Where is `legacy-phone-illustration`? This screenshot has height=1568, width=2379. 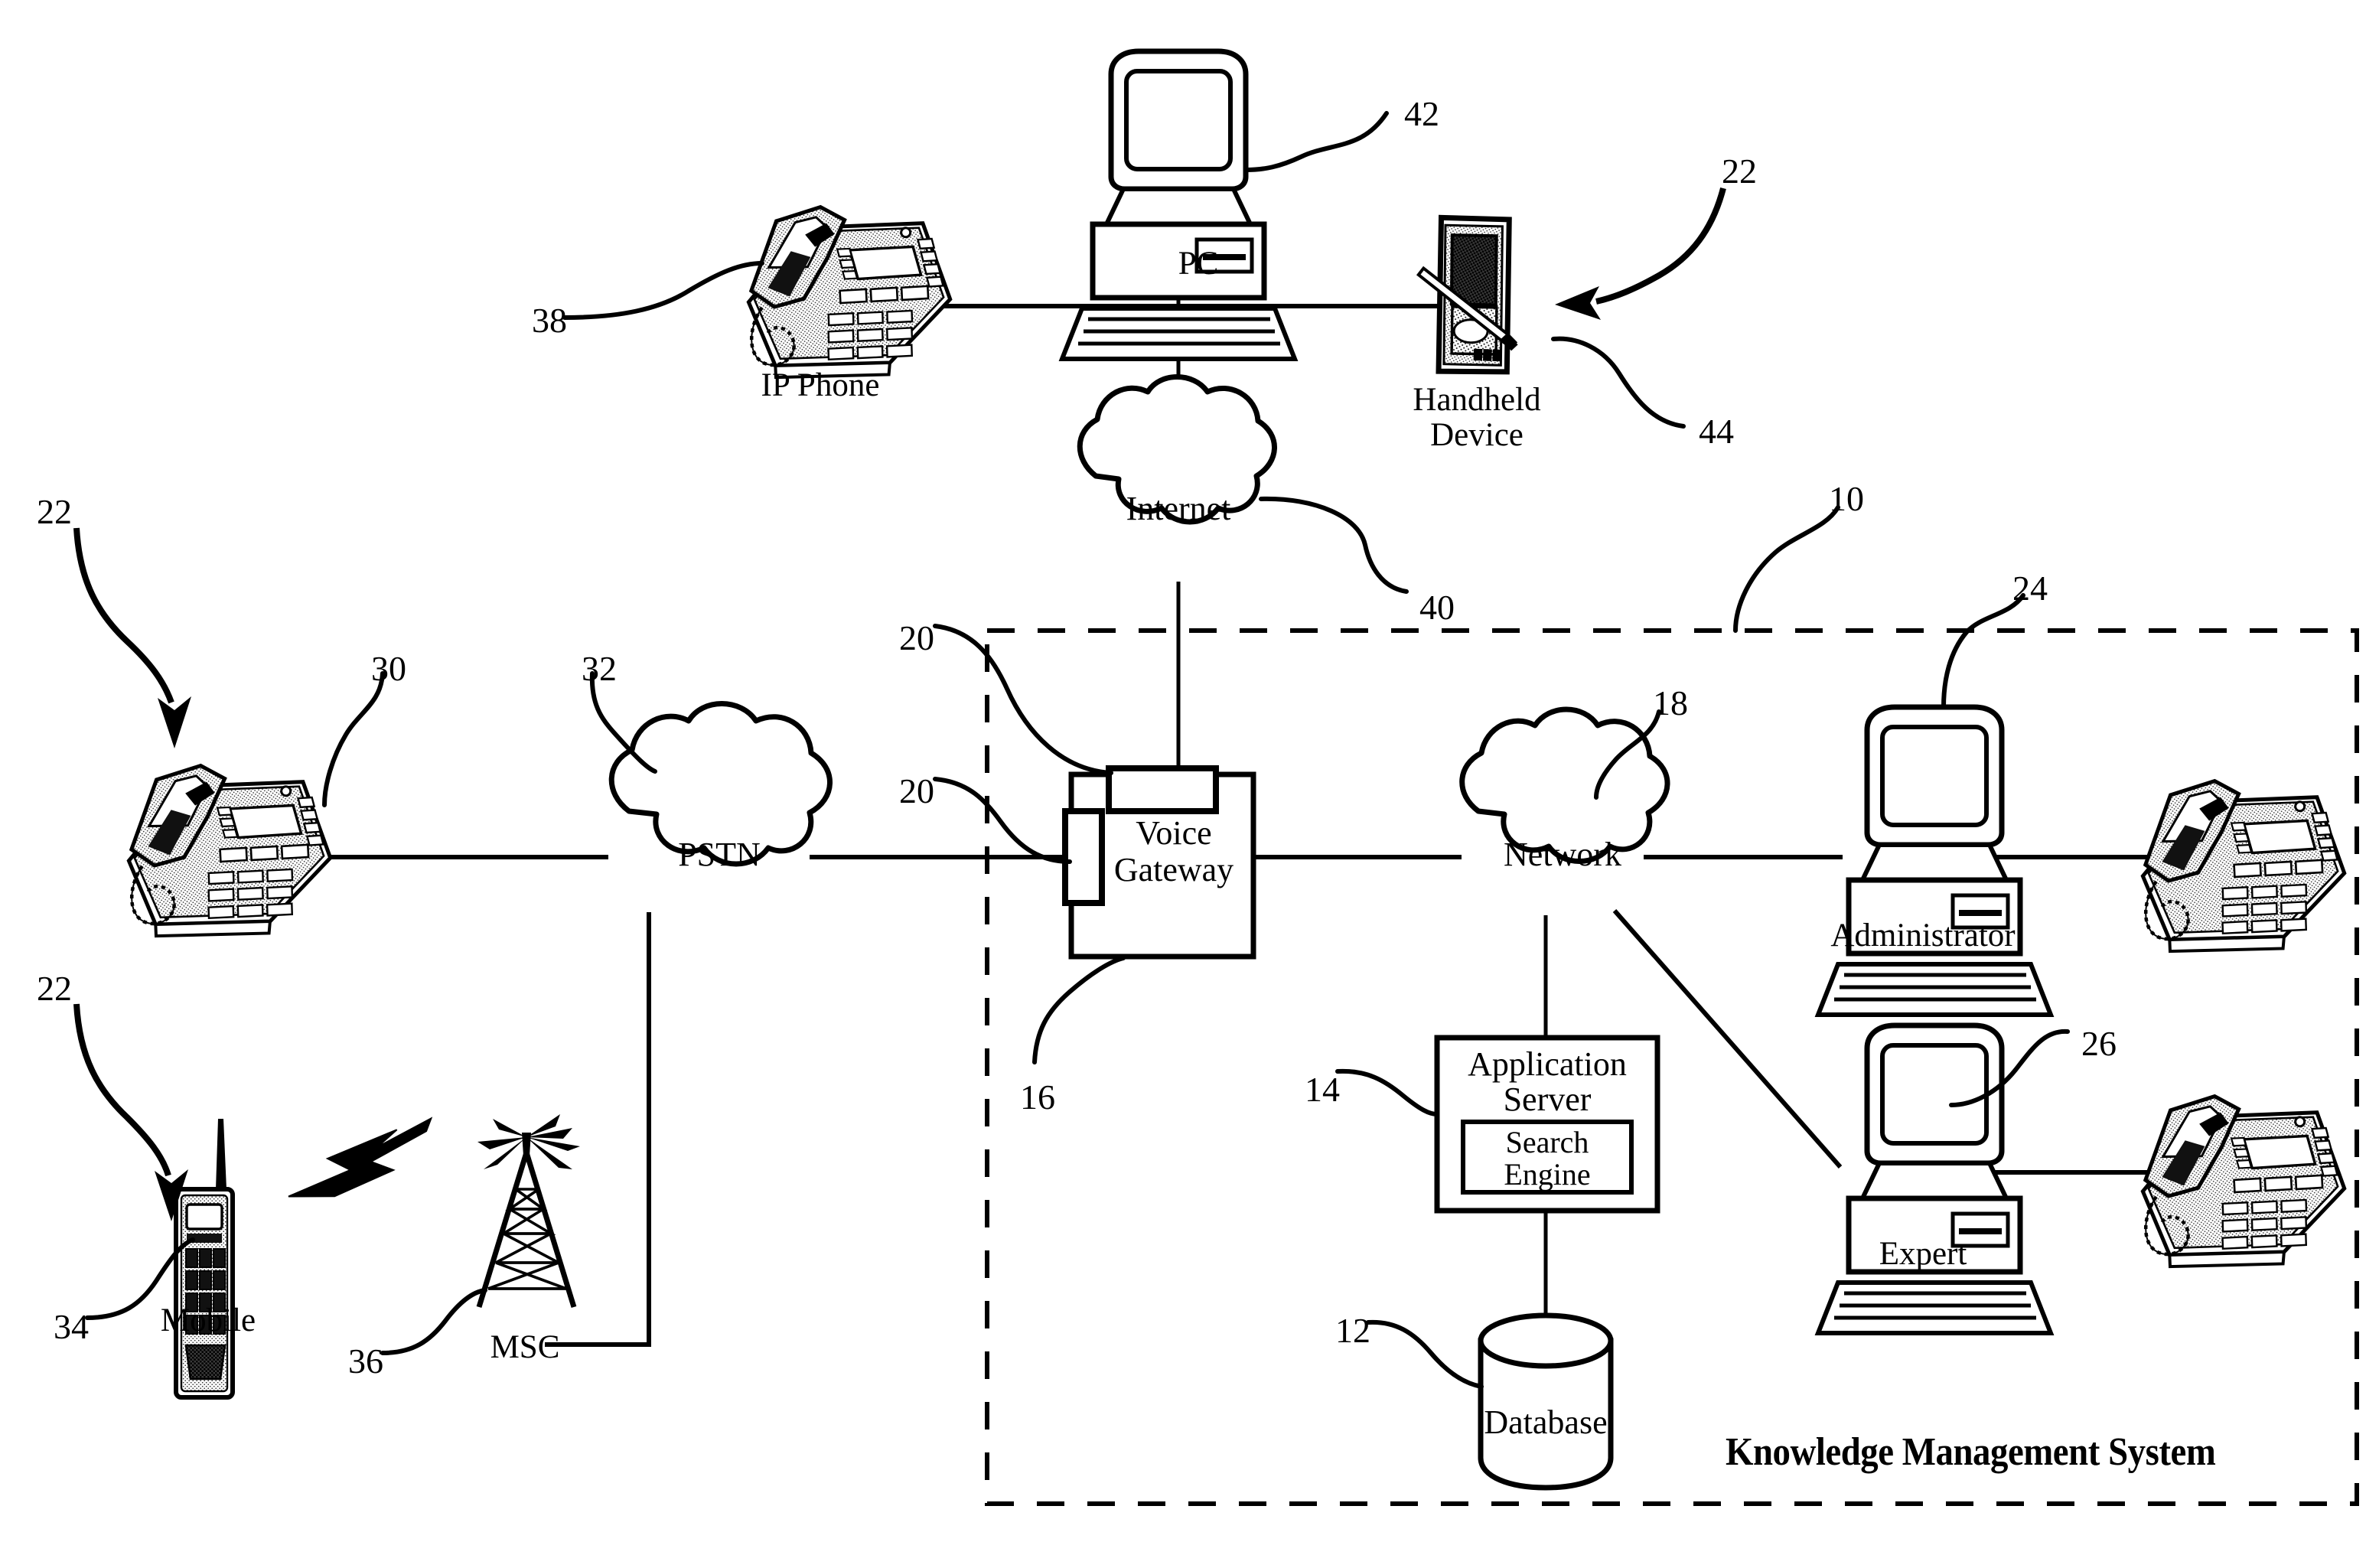
legacy-phone-illustration is located at coordinates (226, 851).